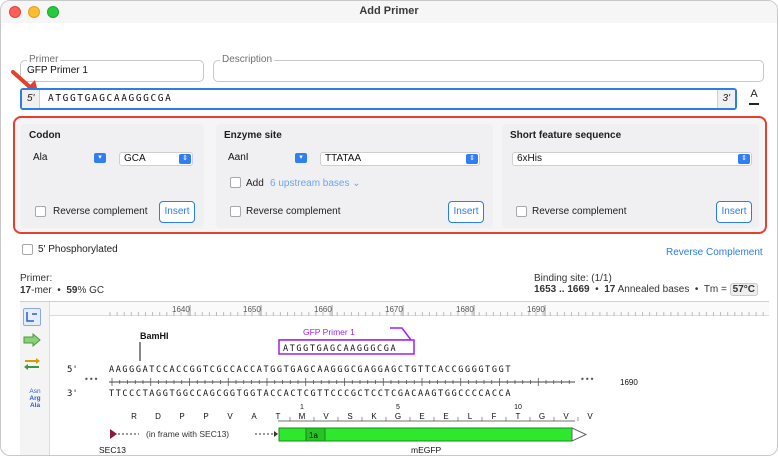  I want to click on font-button: A, so click(754, 98).